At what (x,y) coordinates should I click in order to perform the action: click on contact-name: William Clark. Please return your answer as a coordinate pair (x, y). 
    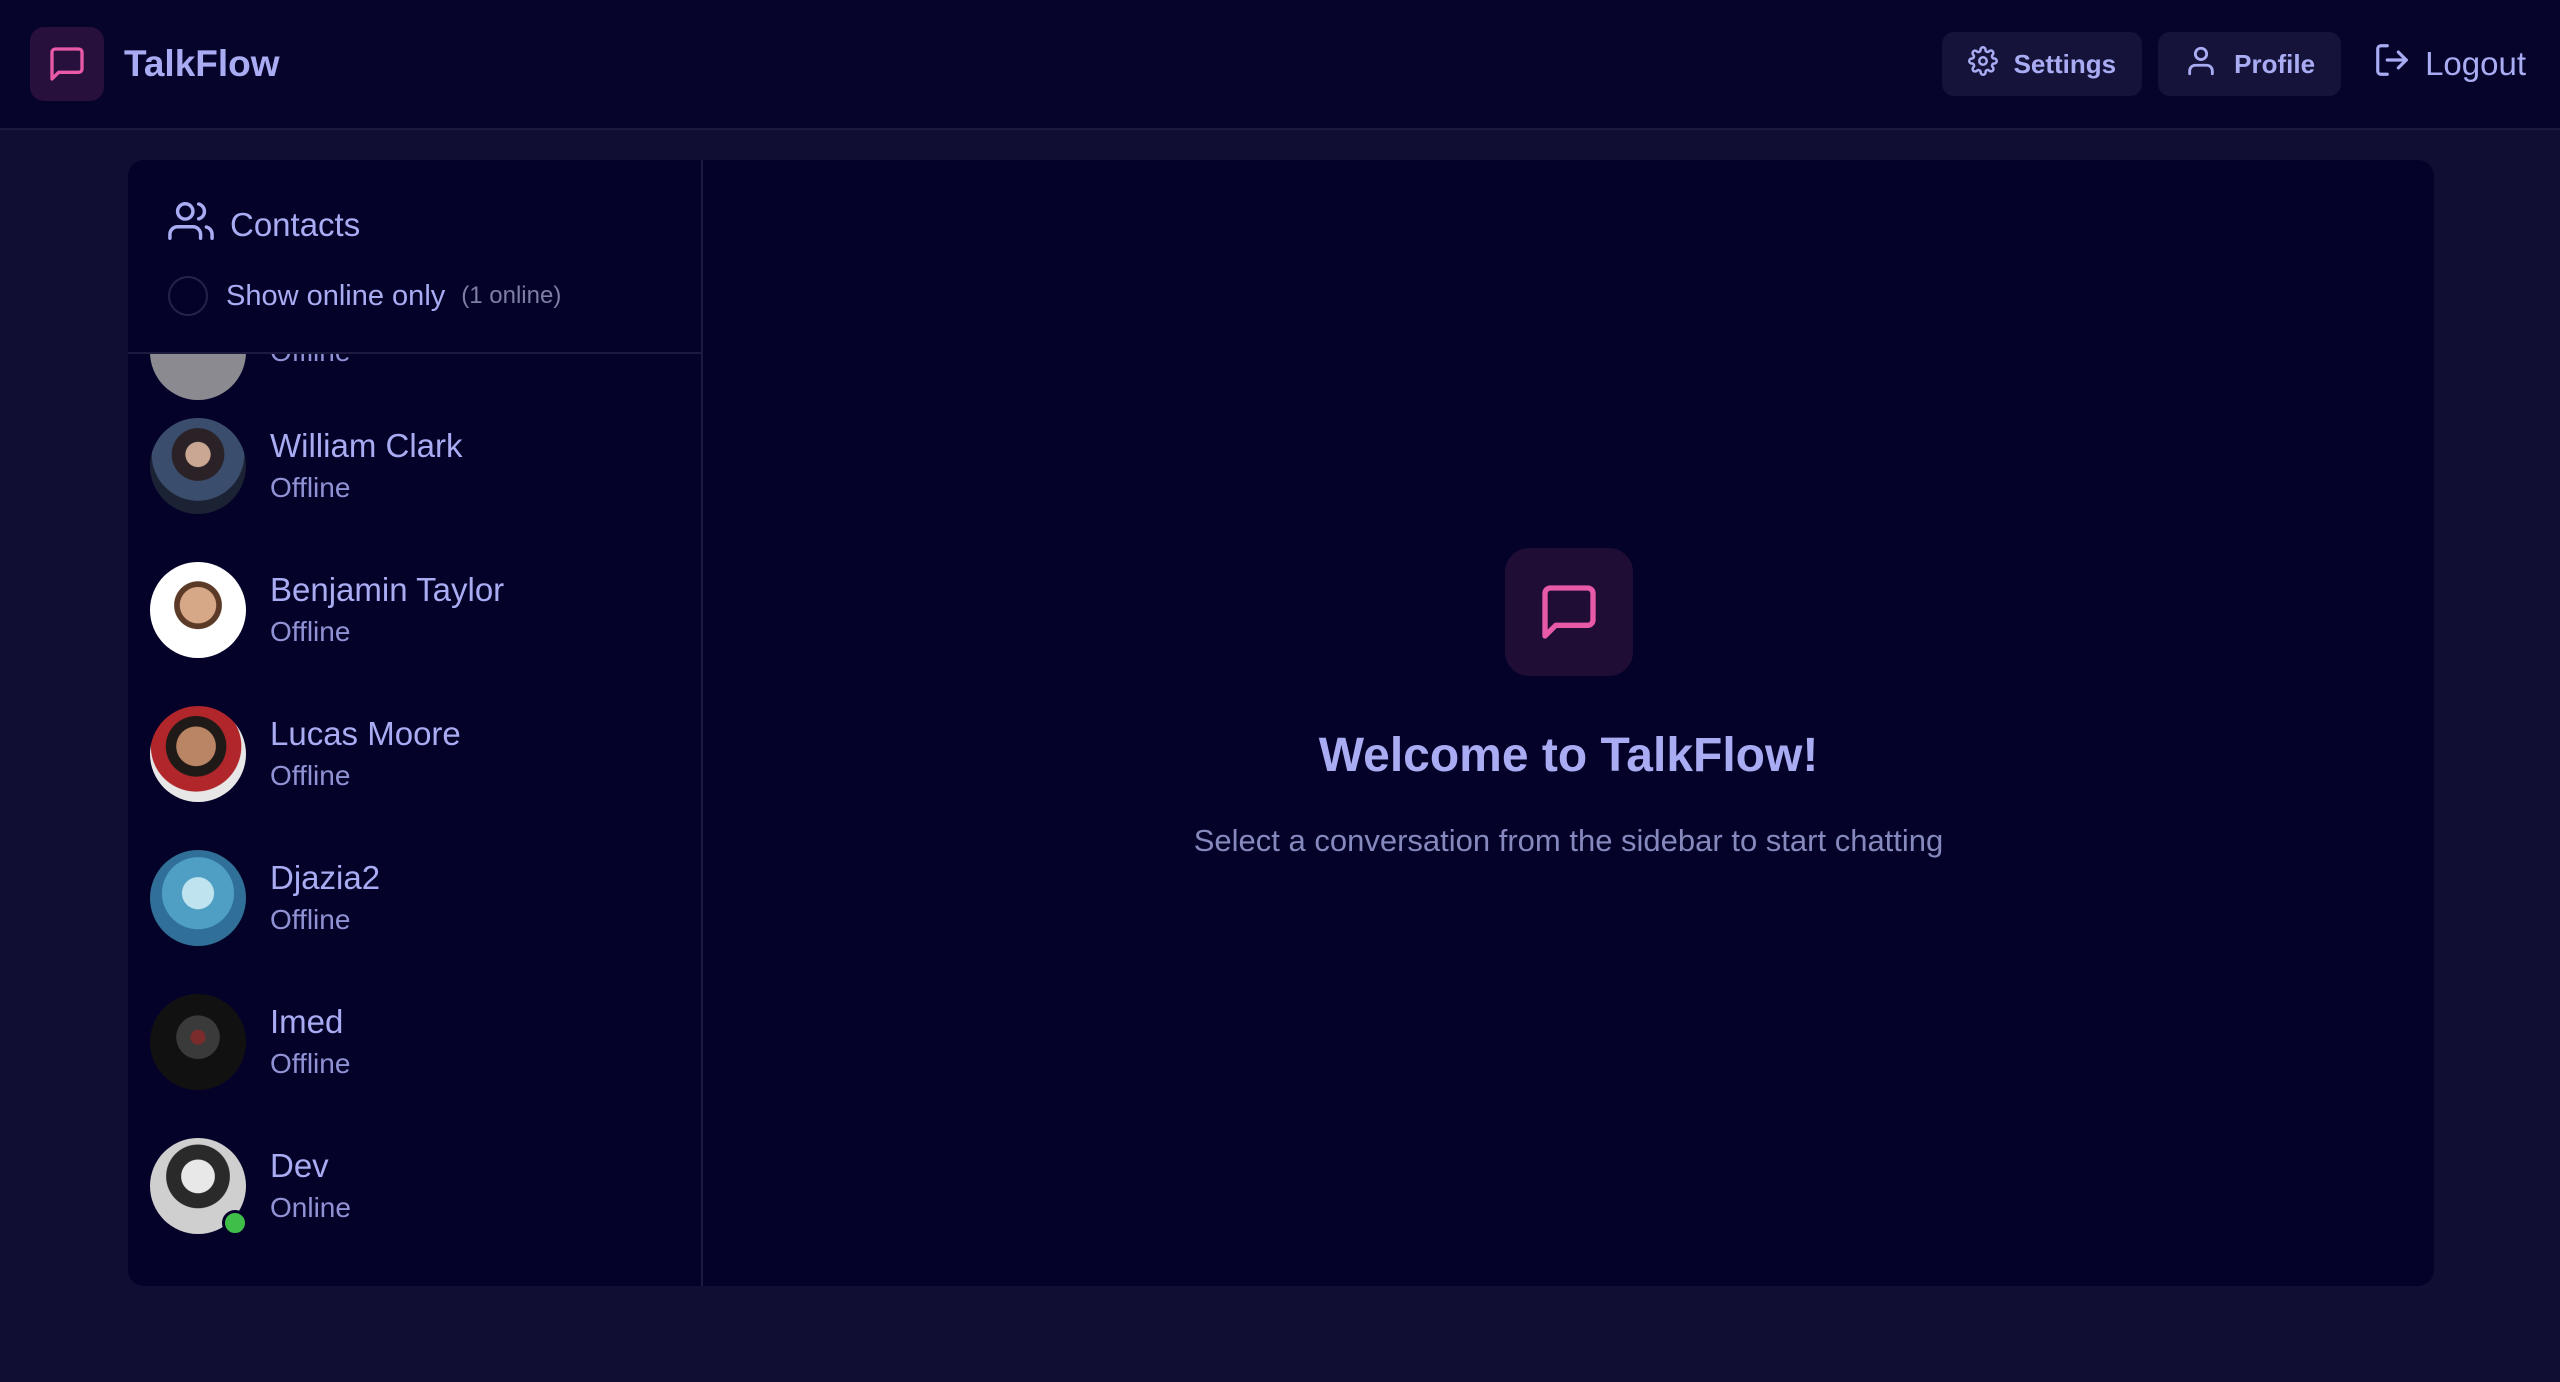
    Looking at the image, I should click on (366, 445).